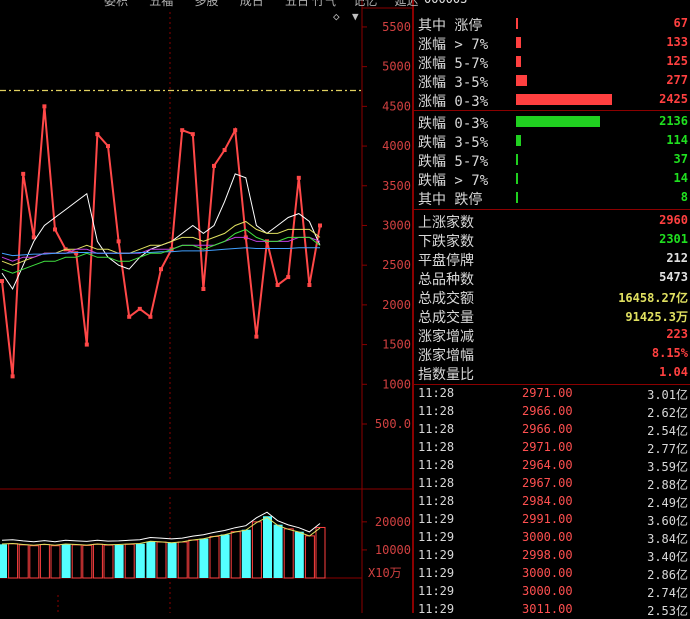 The height and width of the screenshot is (619, 690). I want to click on stat-row: 涨幅 5-7% 125, so click(552, 62).